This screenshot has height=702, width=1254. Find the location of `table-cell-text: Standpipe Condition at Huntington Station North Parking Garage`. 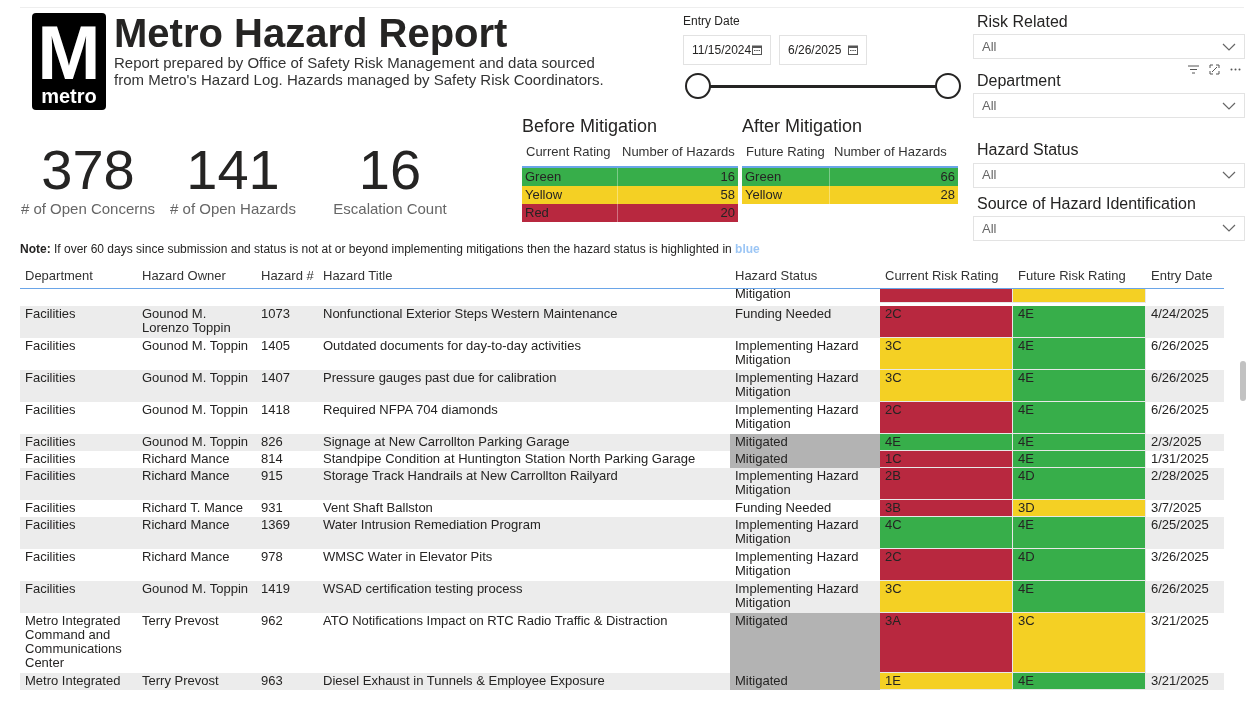

table-cell-text: Standpipe Condition at Huntington Station North Parking Garage is located at coordinates (509, 460).